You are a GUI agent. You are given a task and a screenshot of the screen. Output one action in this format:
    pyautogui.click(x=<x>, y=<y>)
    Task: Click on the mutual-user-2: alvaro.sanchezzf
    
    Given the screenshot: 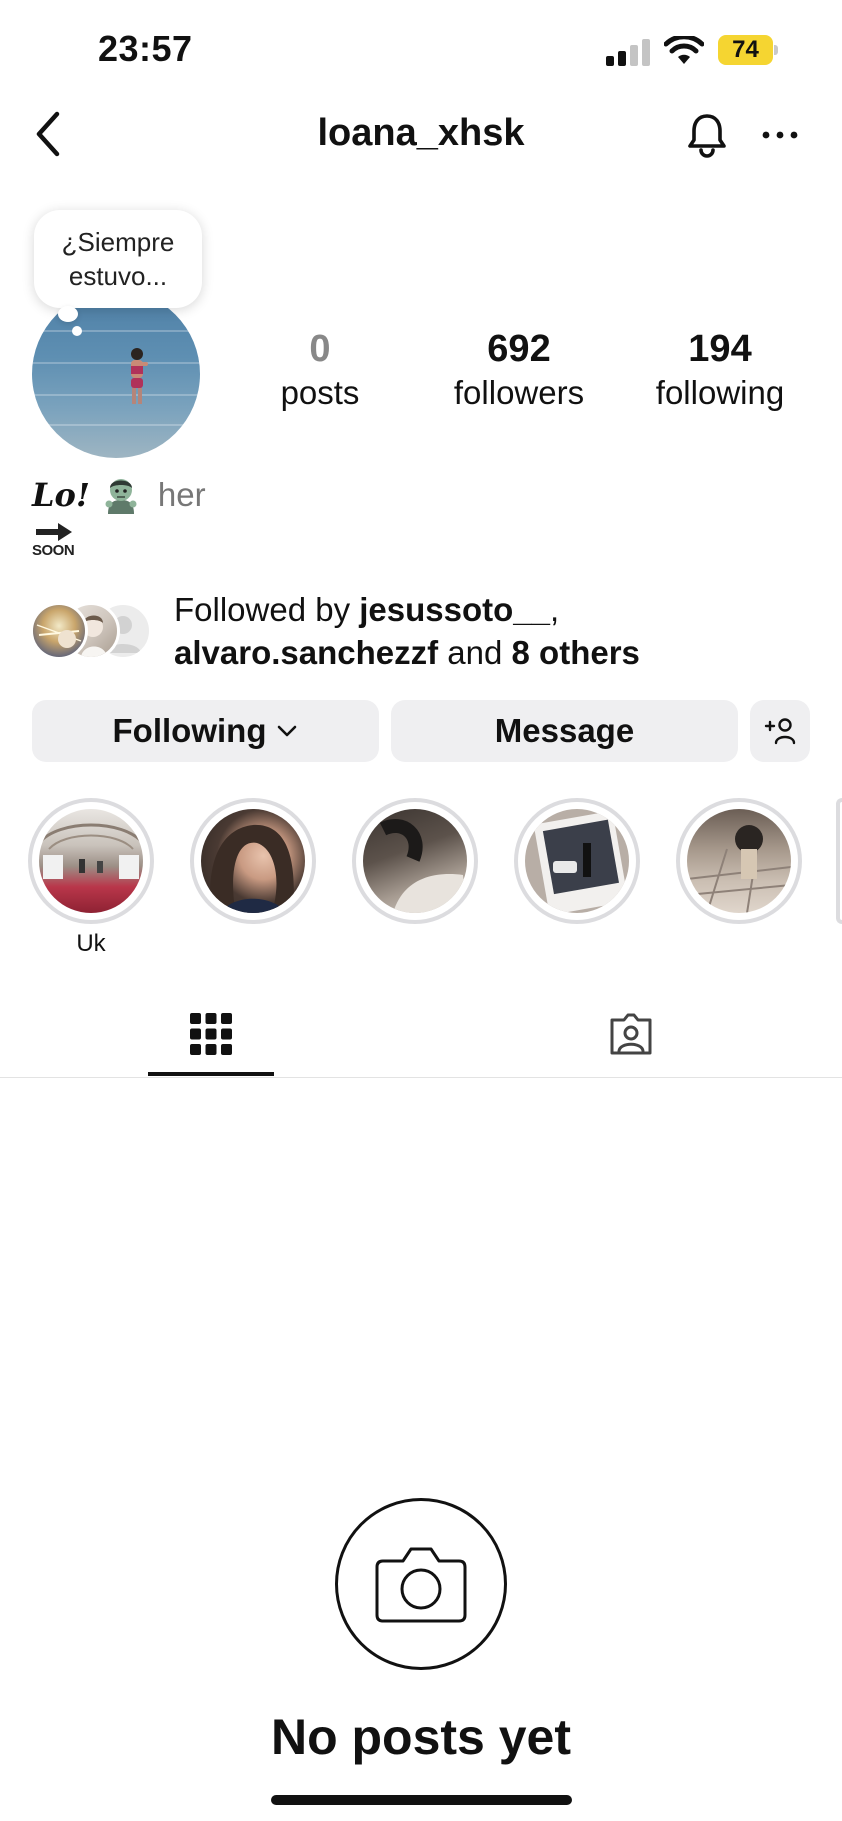 What is the action you would take?
    pyautogui.click(x=306, y=652)
    